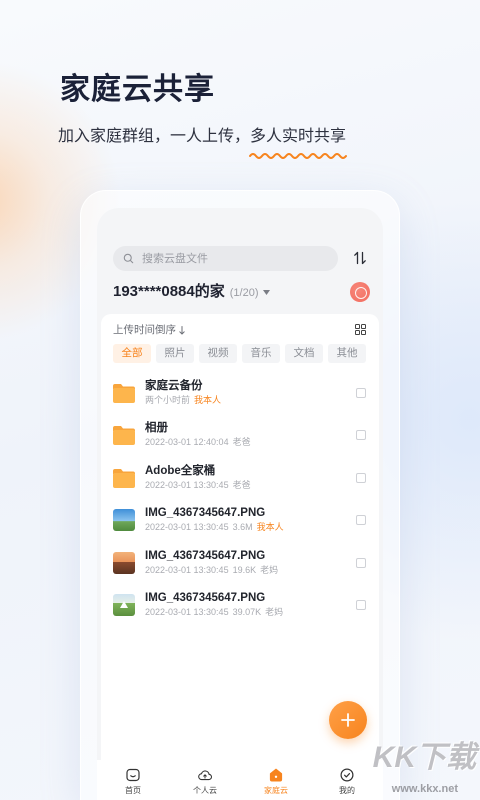 The width and height of the screenshot is (480, 800). Describe the element at coordinates (137, 89) in the screenshot. I see `headline-title: 家庭云共享` at that location.